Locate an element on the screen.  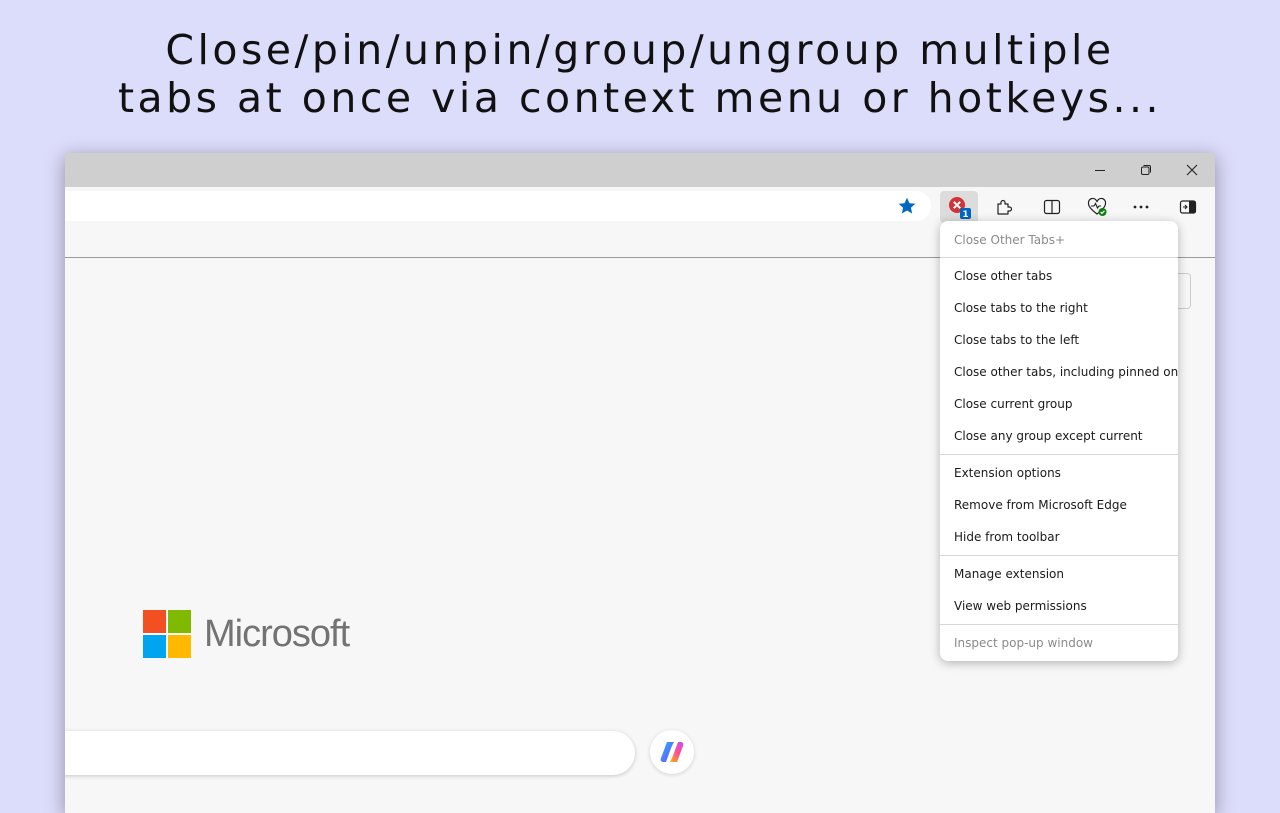
menu-item-close-tabs-left: Close tabs to the left is located at coordinates (1016, 340).